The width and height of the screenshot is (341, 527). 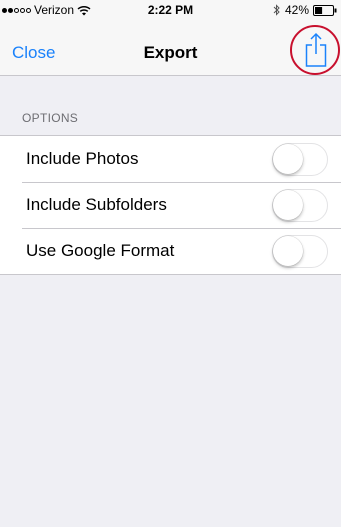 I want to click on bluetooth-icon, so click(x=276, y=10).